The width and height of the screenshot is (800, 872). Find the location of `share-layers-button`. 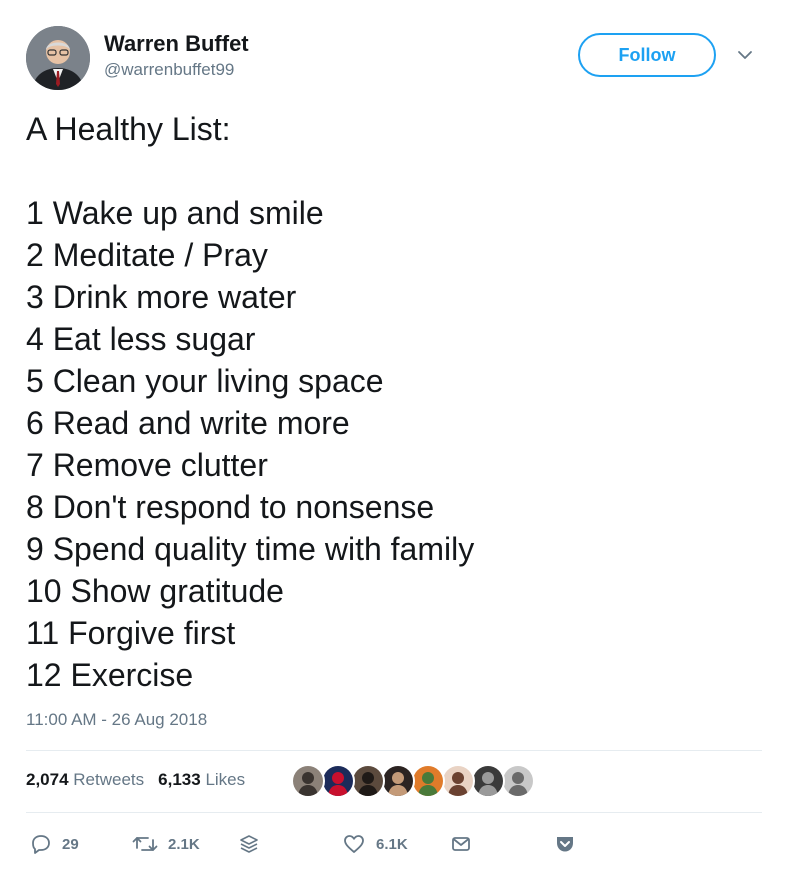

share-layers-button is located at coordinates (249, 844).